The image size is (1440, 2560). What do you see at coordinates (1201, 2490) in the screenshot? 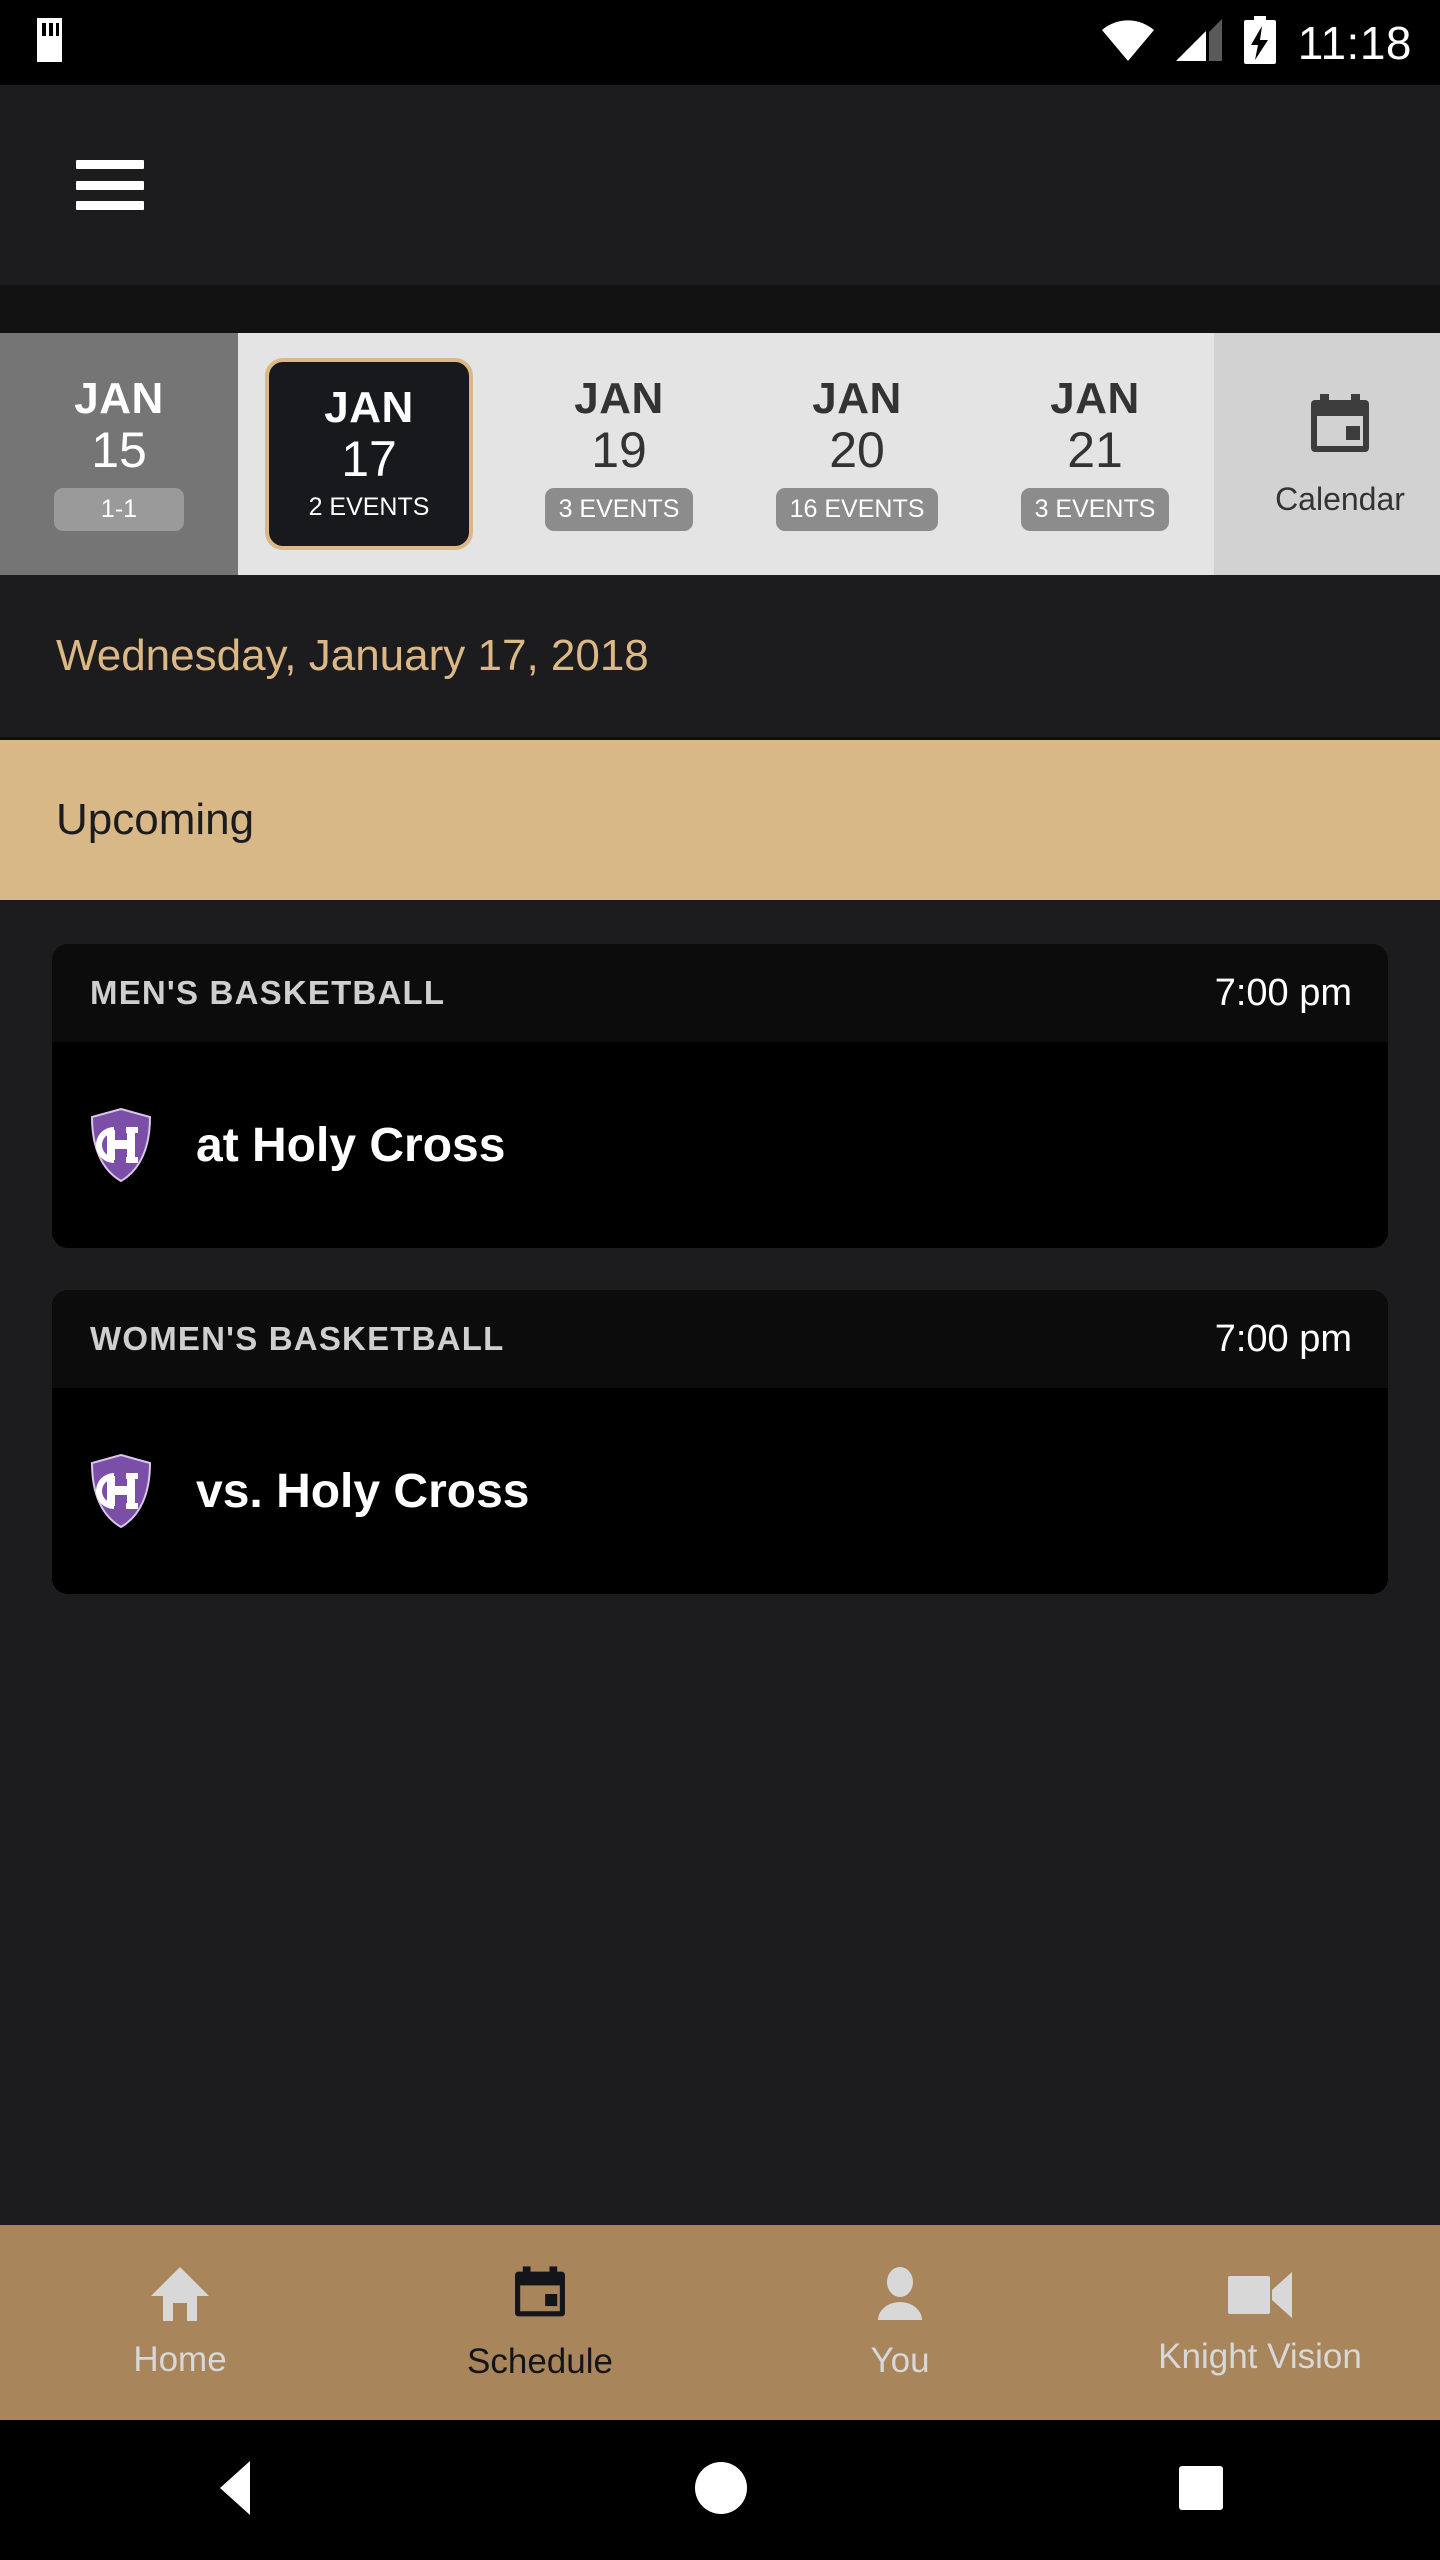
I see `recents-square-icon` at bounding box center [1201, 2490].